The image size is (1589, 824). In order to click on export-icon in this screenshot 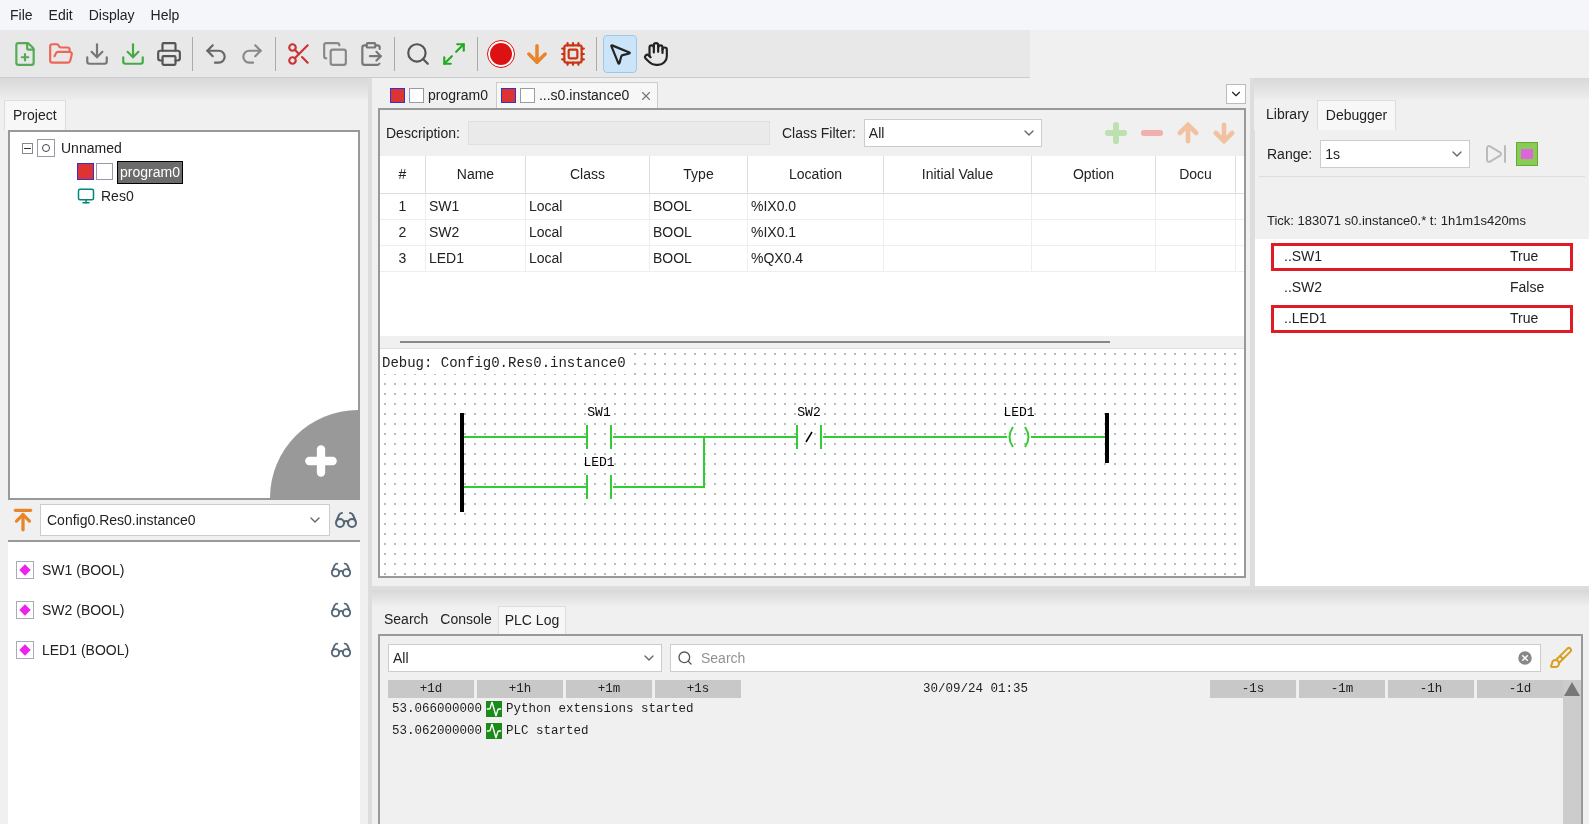, I will do `click(1527, 154)`.